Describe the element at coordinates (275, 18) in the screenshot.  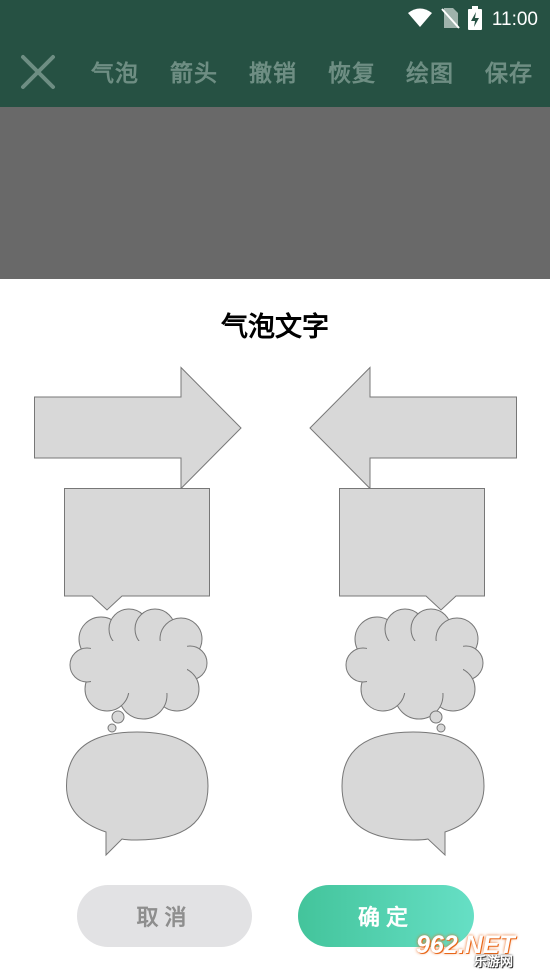
I see `status-bar: 11:00` at that location.